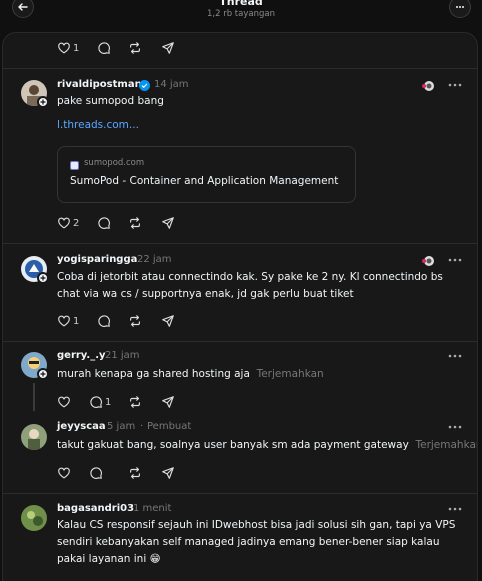 Image resolution: width=482 pixels, height=581 pixels. Describe the element at coordinates (154, 259) in the screenshot. I see `timestamp: 22 jam` at that location.